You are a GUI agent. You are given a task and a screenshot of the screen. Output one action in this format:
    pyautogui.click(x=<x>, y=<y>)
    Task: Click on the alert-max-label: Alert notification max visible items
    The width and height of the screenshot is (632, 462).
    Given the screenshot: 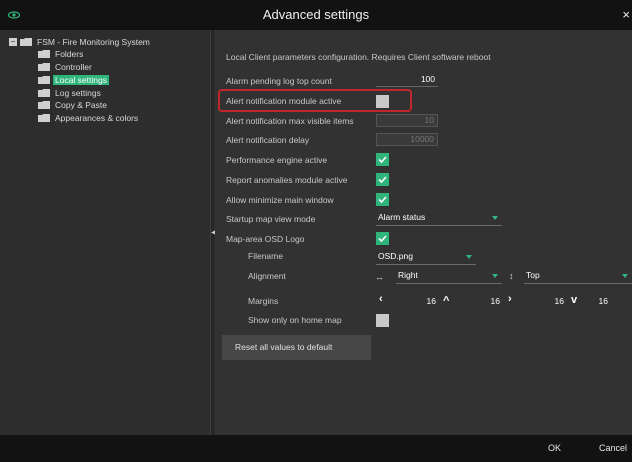 What is the action you would take?
    pyautogui.click(x=290, y=121)
    